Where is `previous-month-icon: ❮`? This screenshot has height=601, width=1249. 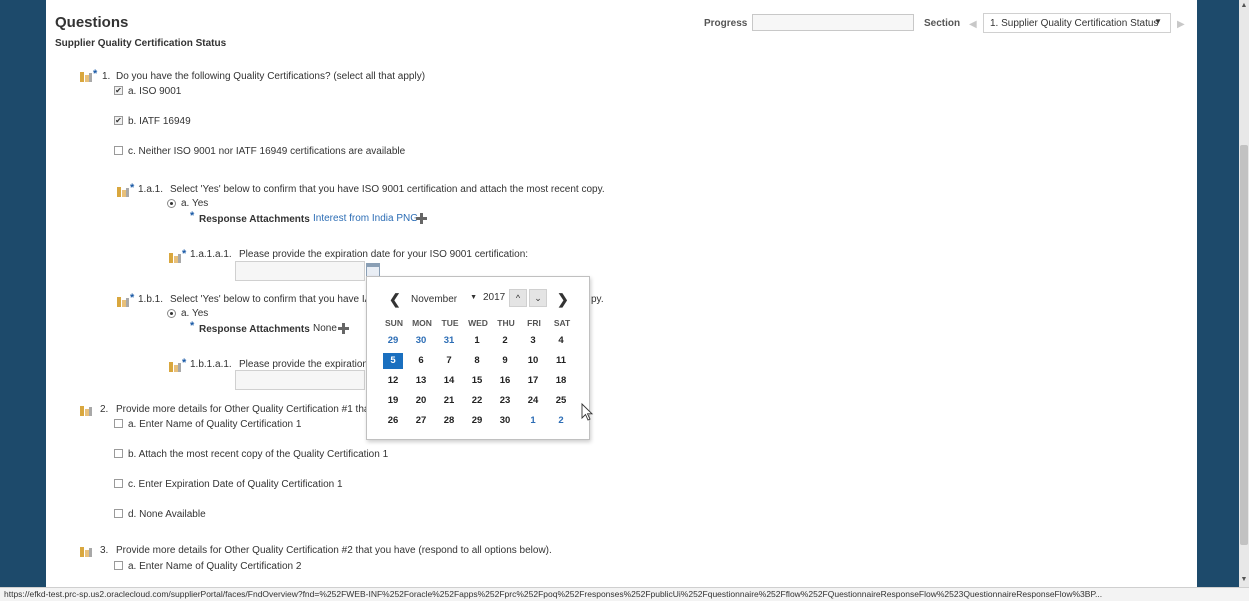
previous-month-icon: ❮ is located at coordinates (395, 299).